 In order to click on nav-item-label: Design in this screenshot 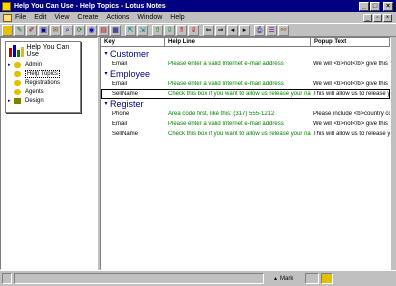, I will do `click(34, 100)`.